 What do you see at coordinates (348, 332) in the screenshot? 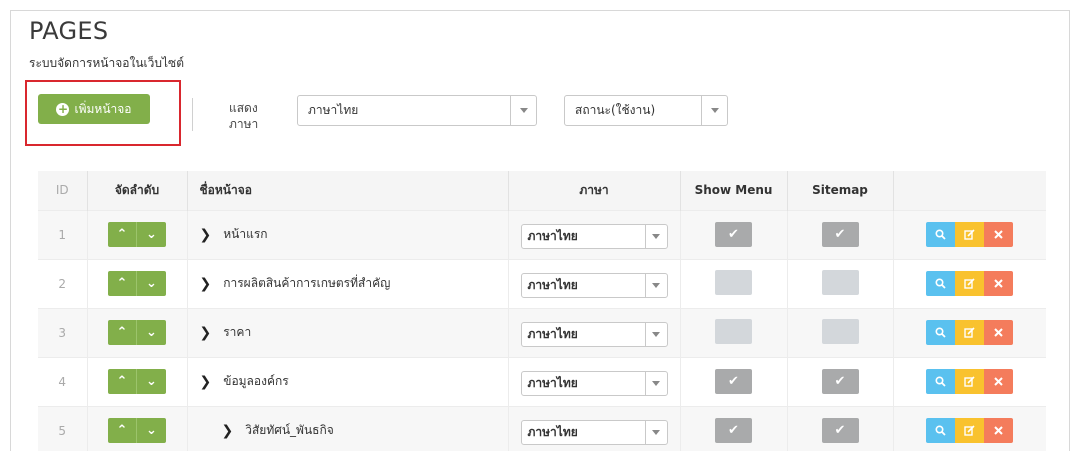
I see `page-name-link: ❯ ราคา` at bounding box center [348, 332].